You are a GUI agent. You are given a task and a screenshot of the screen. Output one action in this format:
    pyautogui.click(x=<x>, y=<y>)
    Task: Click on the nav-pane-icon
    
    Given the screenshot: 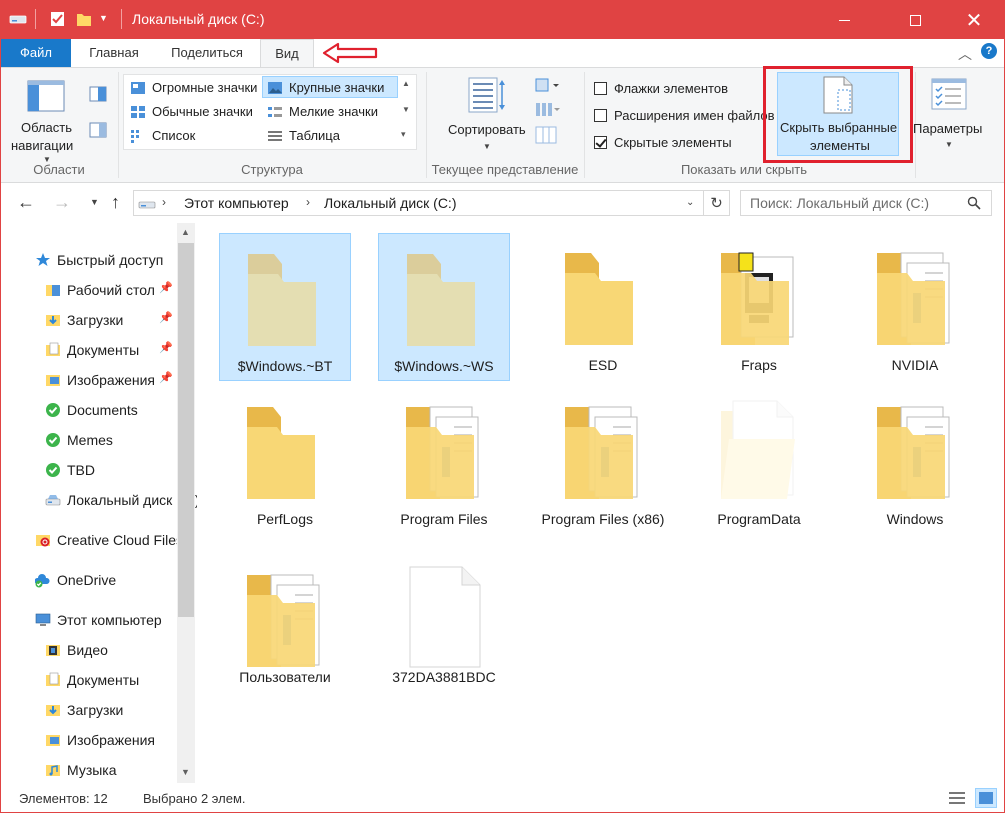 What is the action you would take?
    pyautogui.click(x=46, y=96)
    